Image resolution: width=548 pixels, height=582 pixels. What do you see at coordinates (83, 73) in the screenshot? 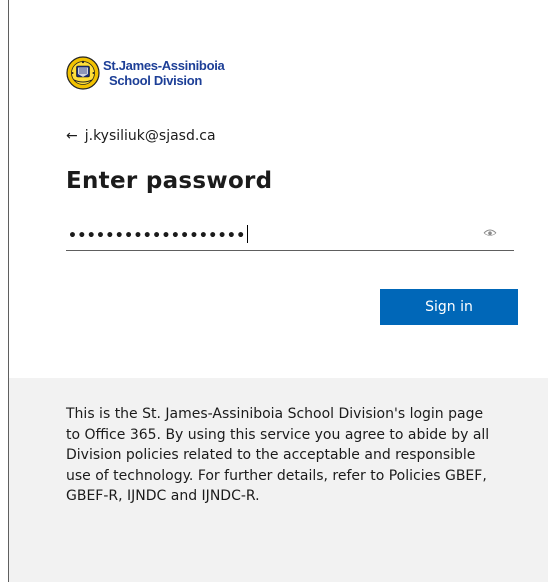
I see `school-crest-icon` at bounding box center [83, 73].